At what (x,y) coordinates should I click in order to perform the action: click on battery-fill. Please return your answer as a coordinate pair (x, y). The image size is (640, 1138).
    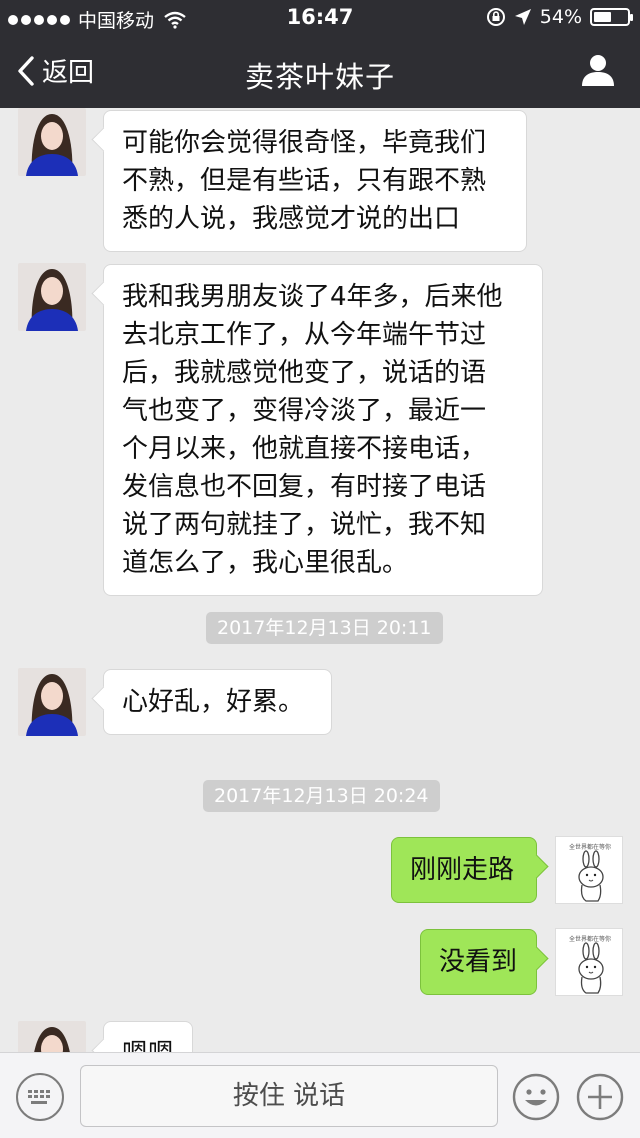
    Looking at the image, I should click on (603, 17).